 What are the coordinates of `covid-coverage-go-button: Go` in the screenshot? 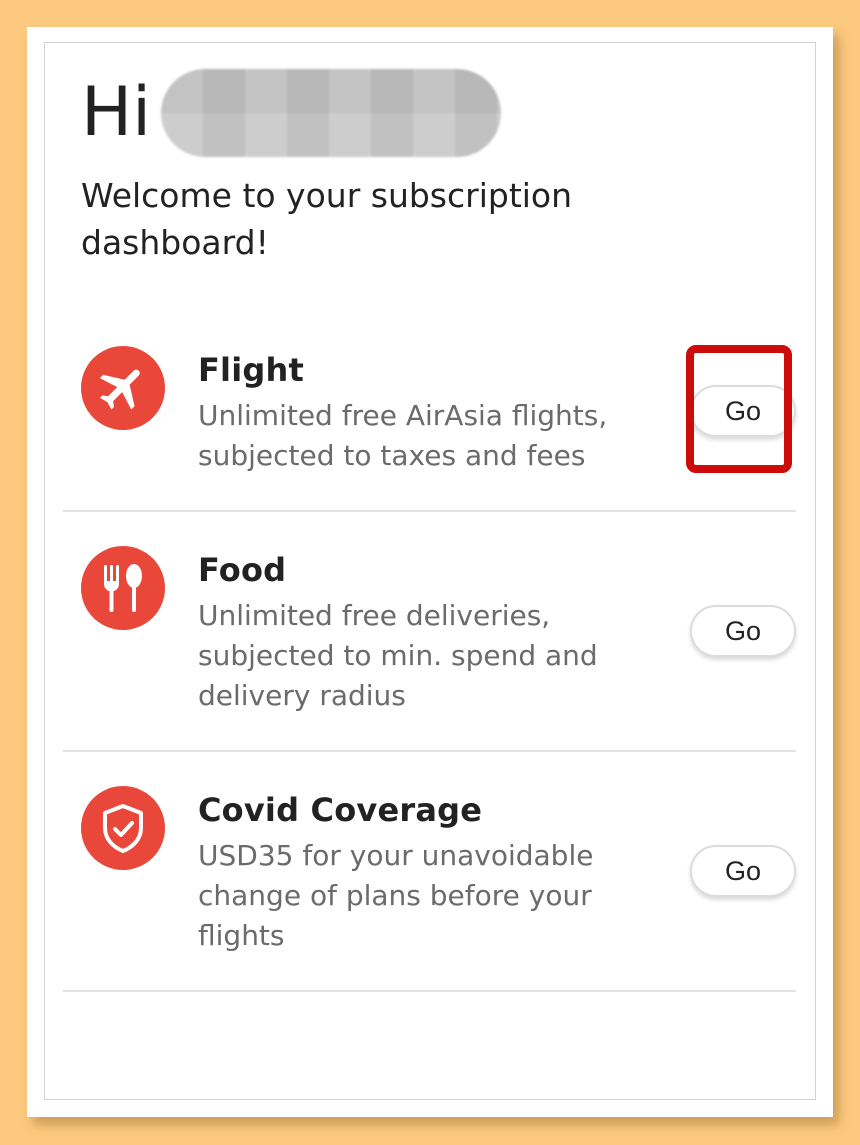 It's located at (743, 871).